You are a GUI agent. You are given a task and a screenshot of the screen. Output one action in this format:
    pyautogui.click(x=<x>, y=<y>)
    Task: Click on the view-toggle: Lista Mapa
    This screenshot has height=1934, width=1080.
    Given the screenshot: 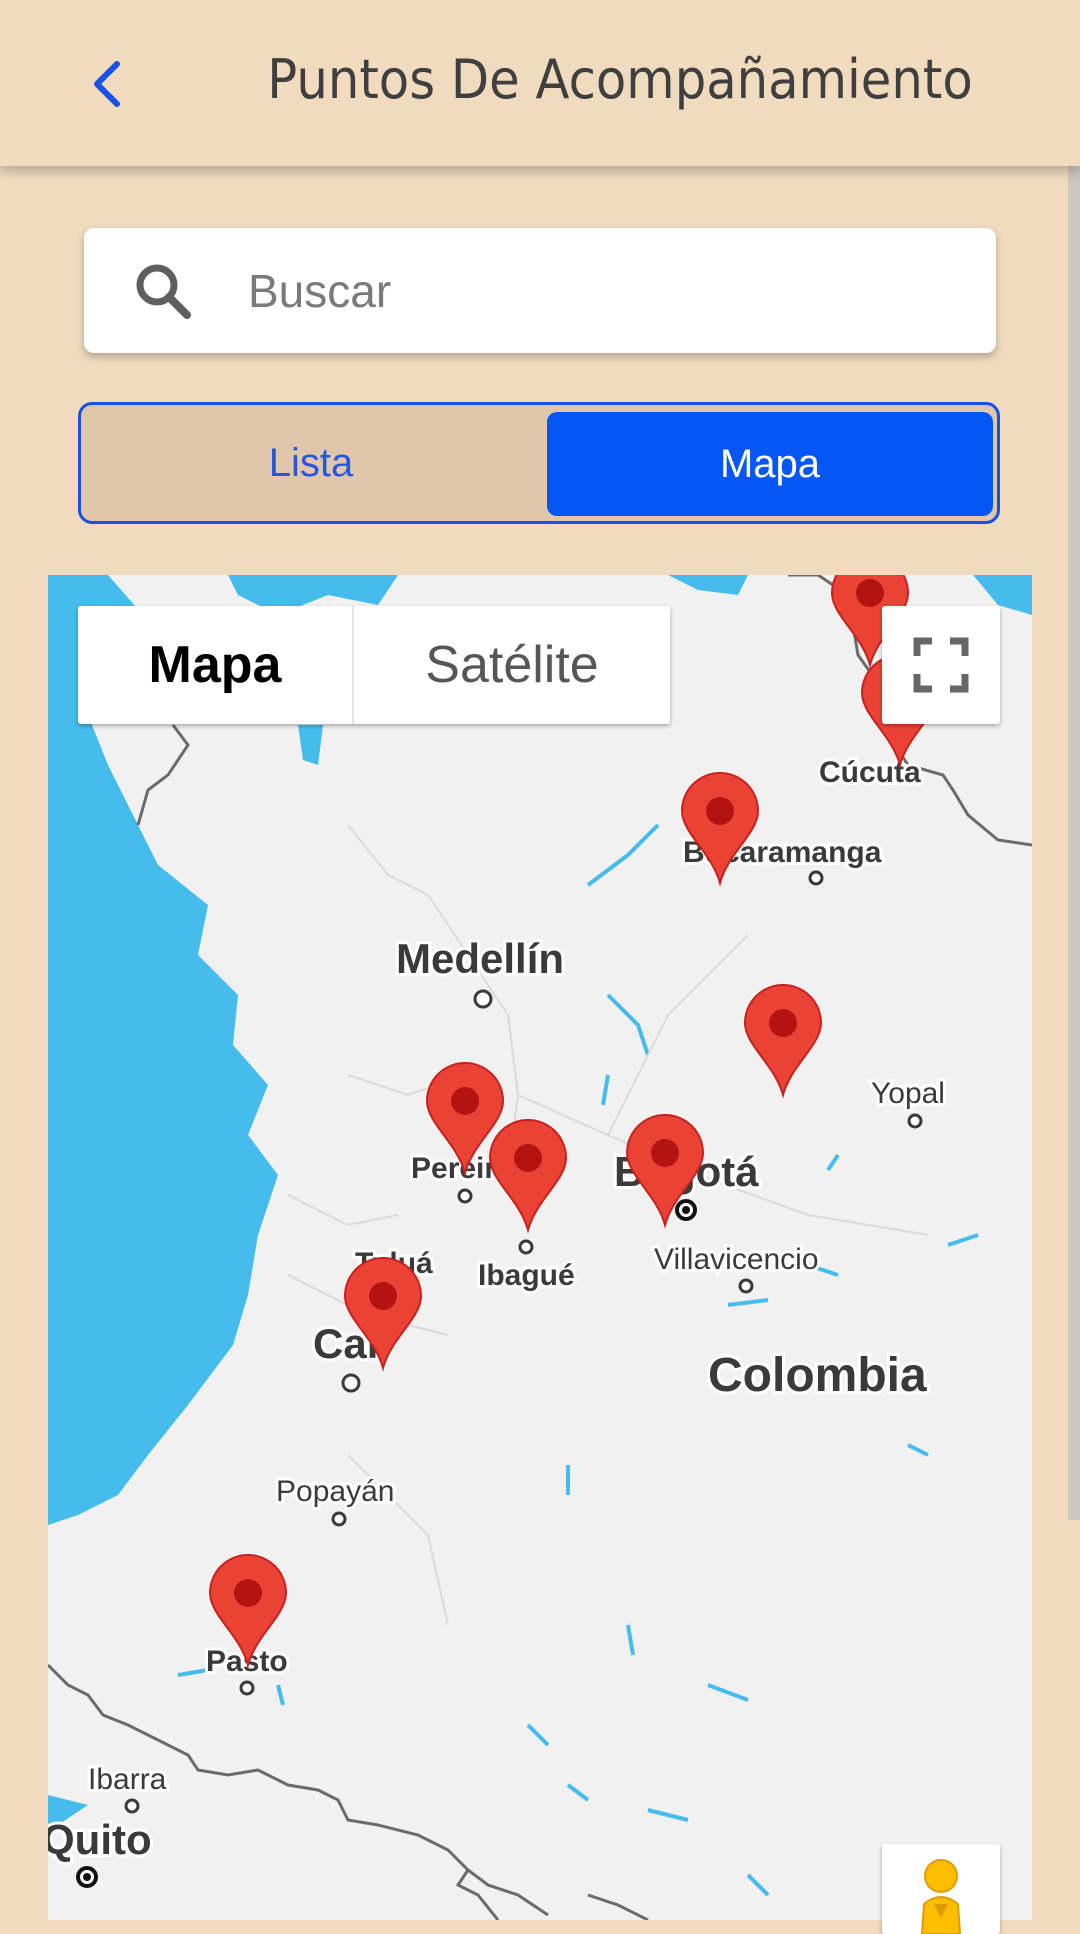 What is the action you would take?
    pyautogui.click(x=539, y=463)
    